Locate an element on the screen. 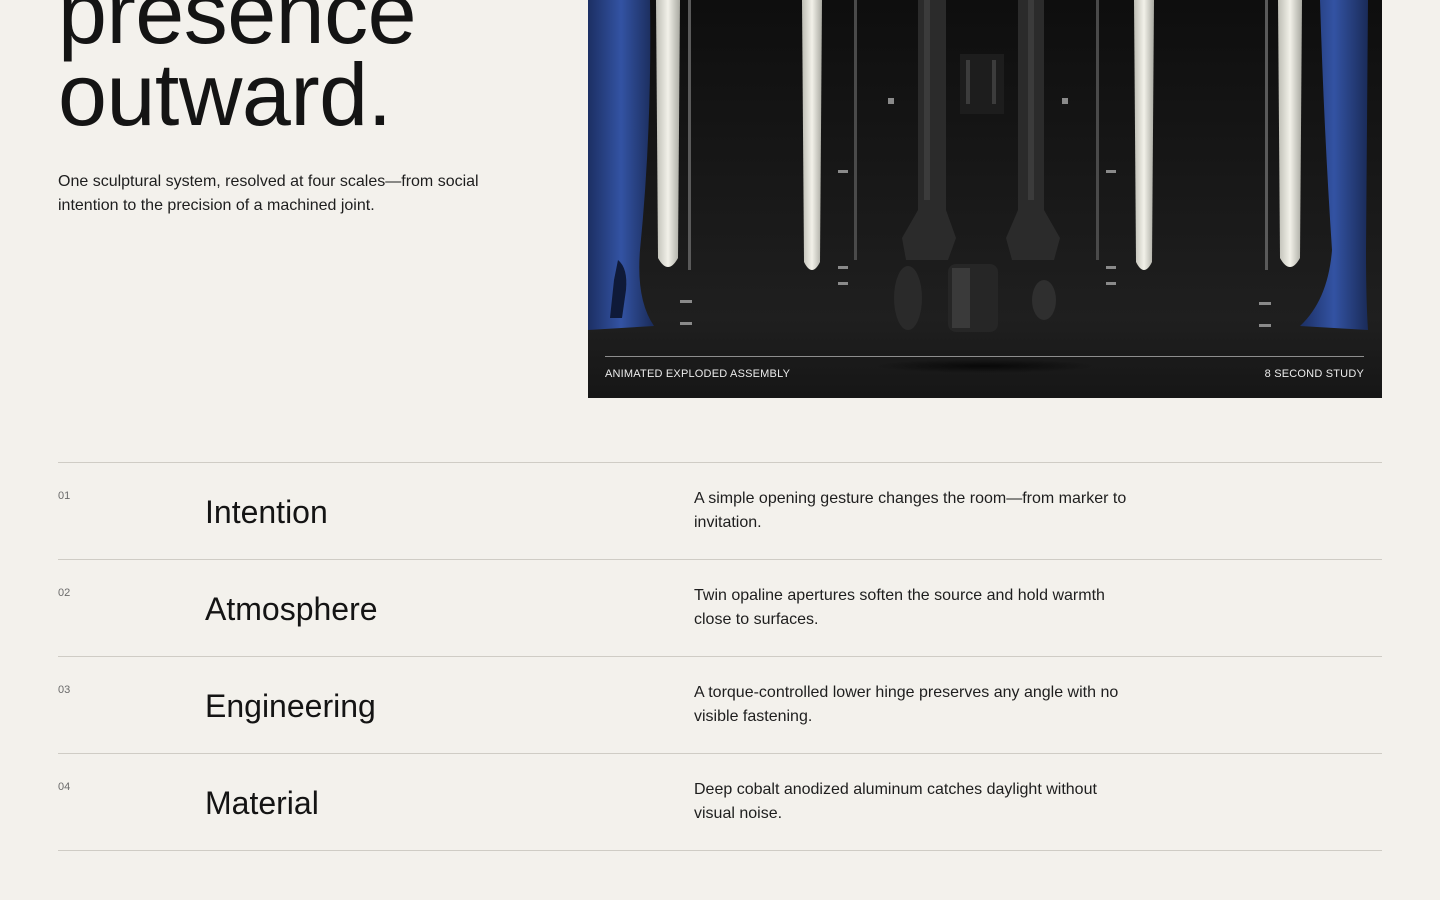 The image size is (1440, 900). feature-title: Engineering is located at coordinates (290, 706).